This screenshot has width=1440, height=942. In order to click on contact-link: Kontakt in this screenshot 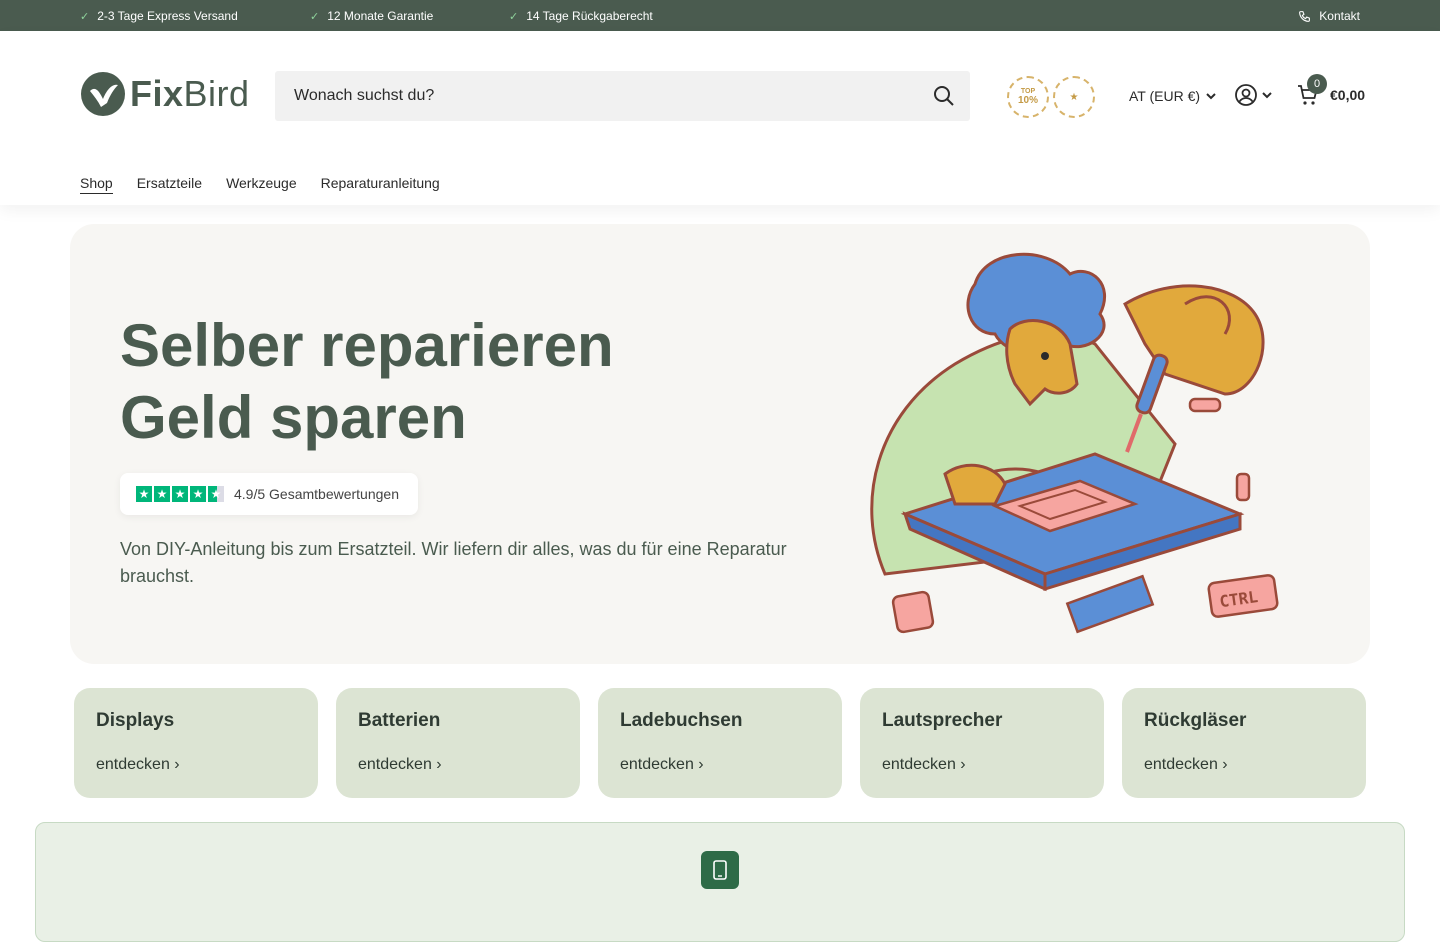, I will do `click(1329, 16)`.